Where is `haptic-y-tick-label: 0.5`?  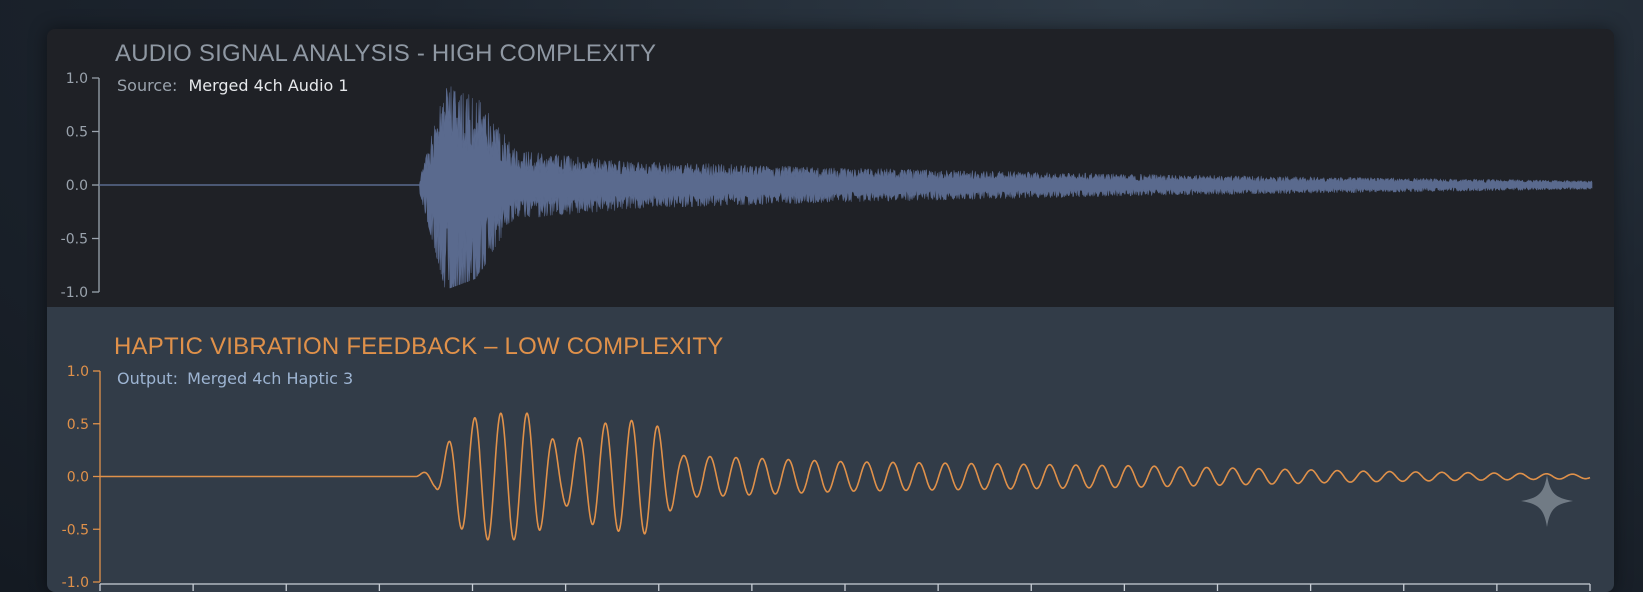 haptic-y-tick-label: 0.5 is located at coordinates (78, 425).